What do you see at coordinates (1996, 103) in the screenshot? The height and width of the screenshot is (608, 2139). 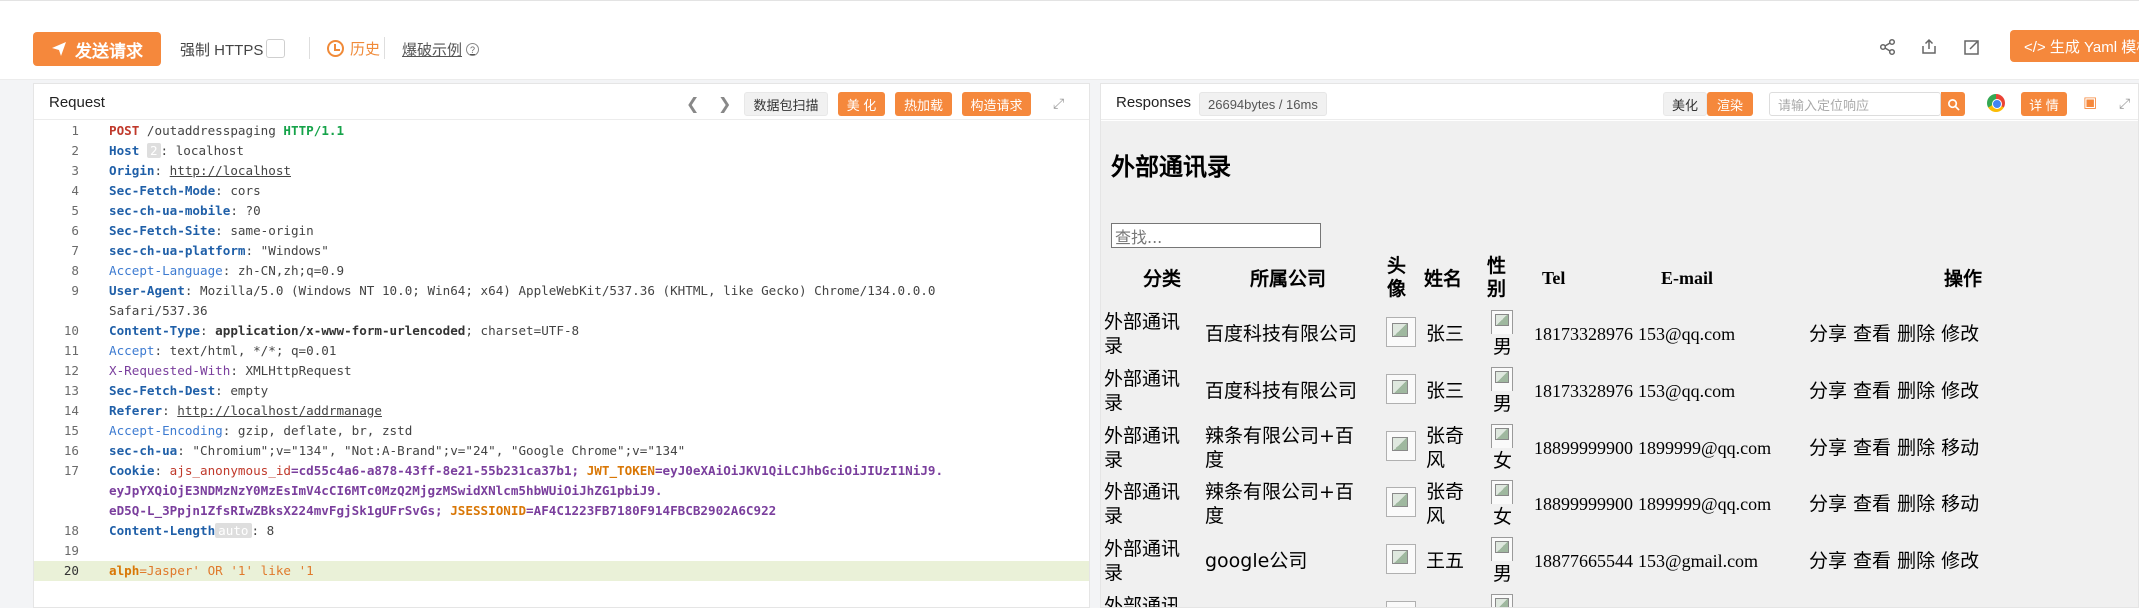 I see `chrome-icon` at bounding box center [1996, 103].